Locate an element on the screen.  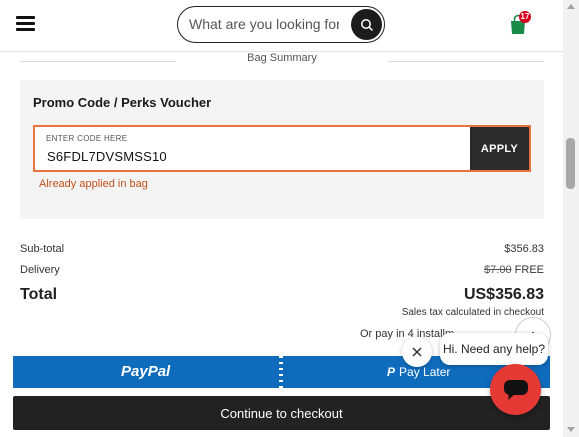
chat-button is located at coordinates (515, 389).